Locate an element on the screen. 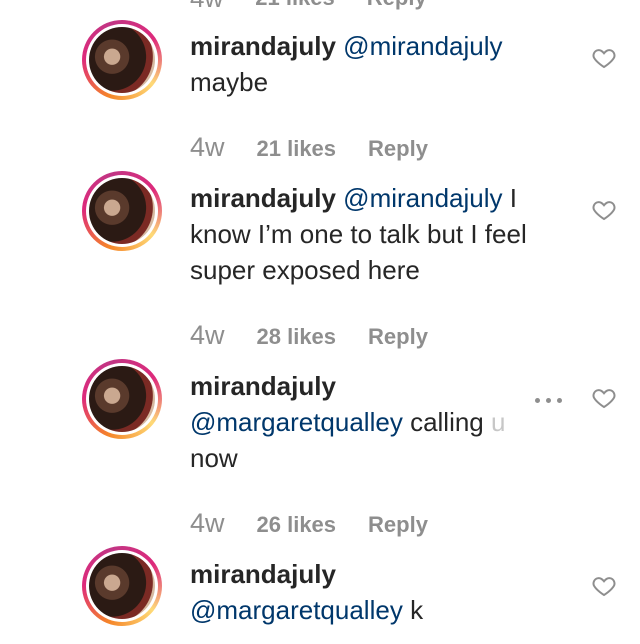 This screenshot has width=640, height=644. comment-meta: 4w 26 likes Reply is located at coordinates (309, 523).